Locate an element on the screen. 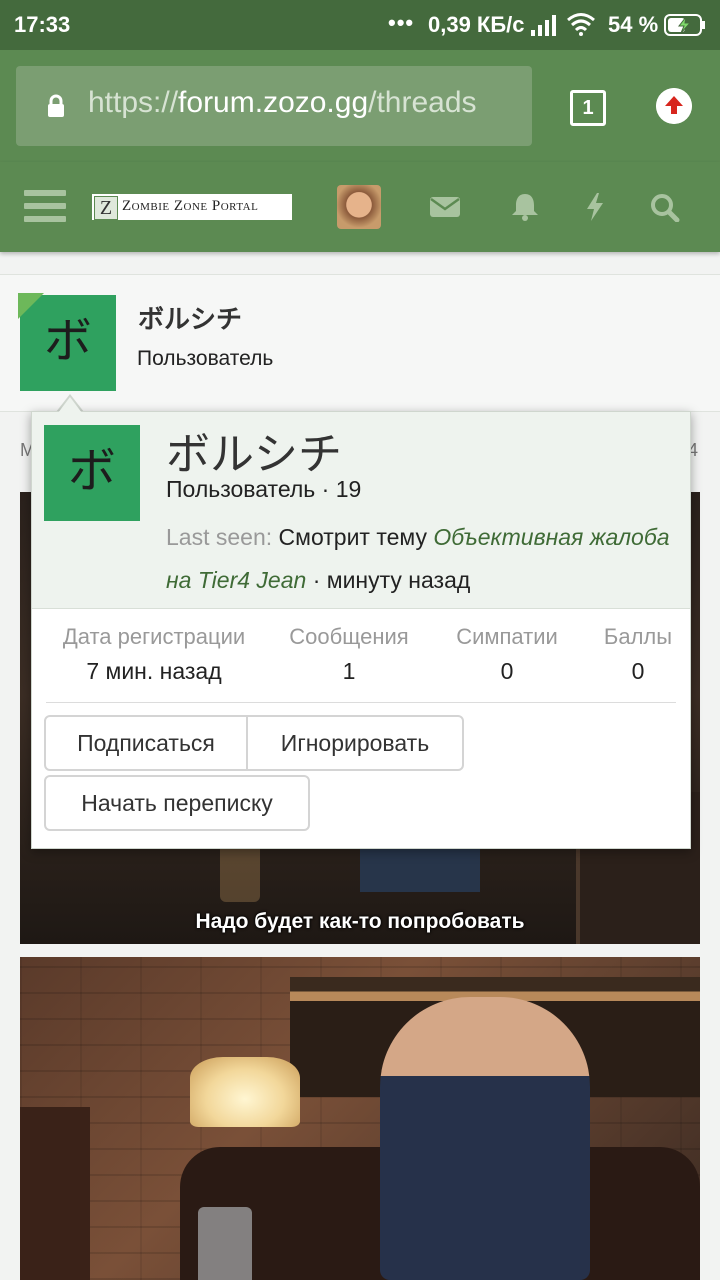  last-seen-time: · минуту назад is located at coordinates (391, 580).